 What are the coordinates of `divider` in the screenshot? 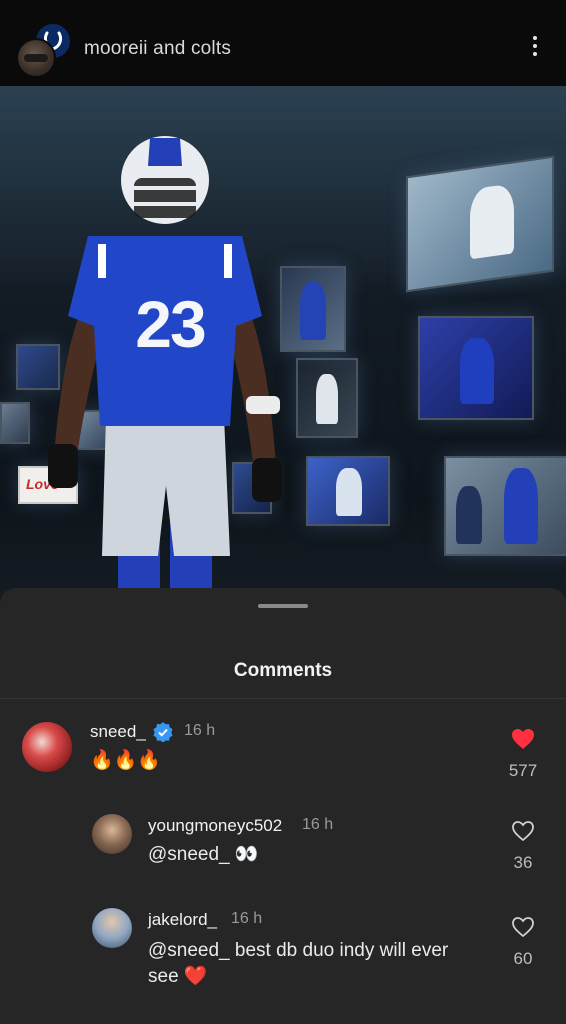 It's located at (283, 698).